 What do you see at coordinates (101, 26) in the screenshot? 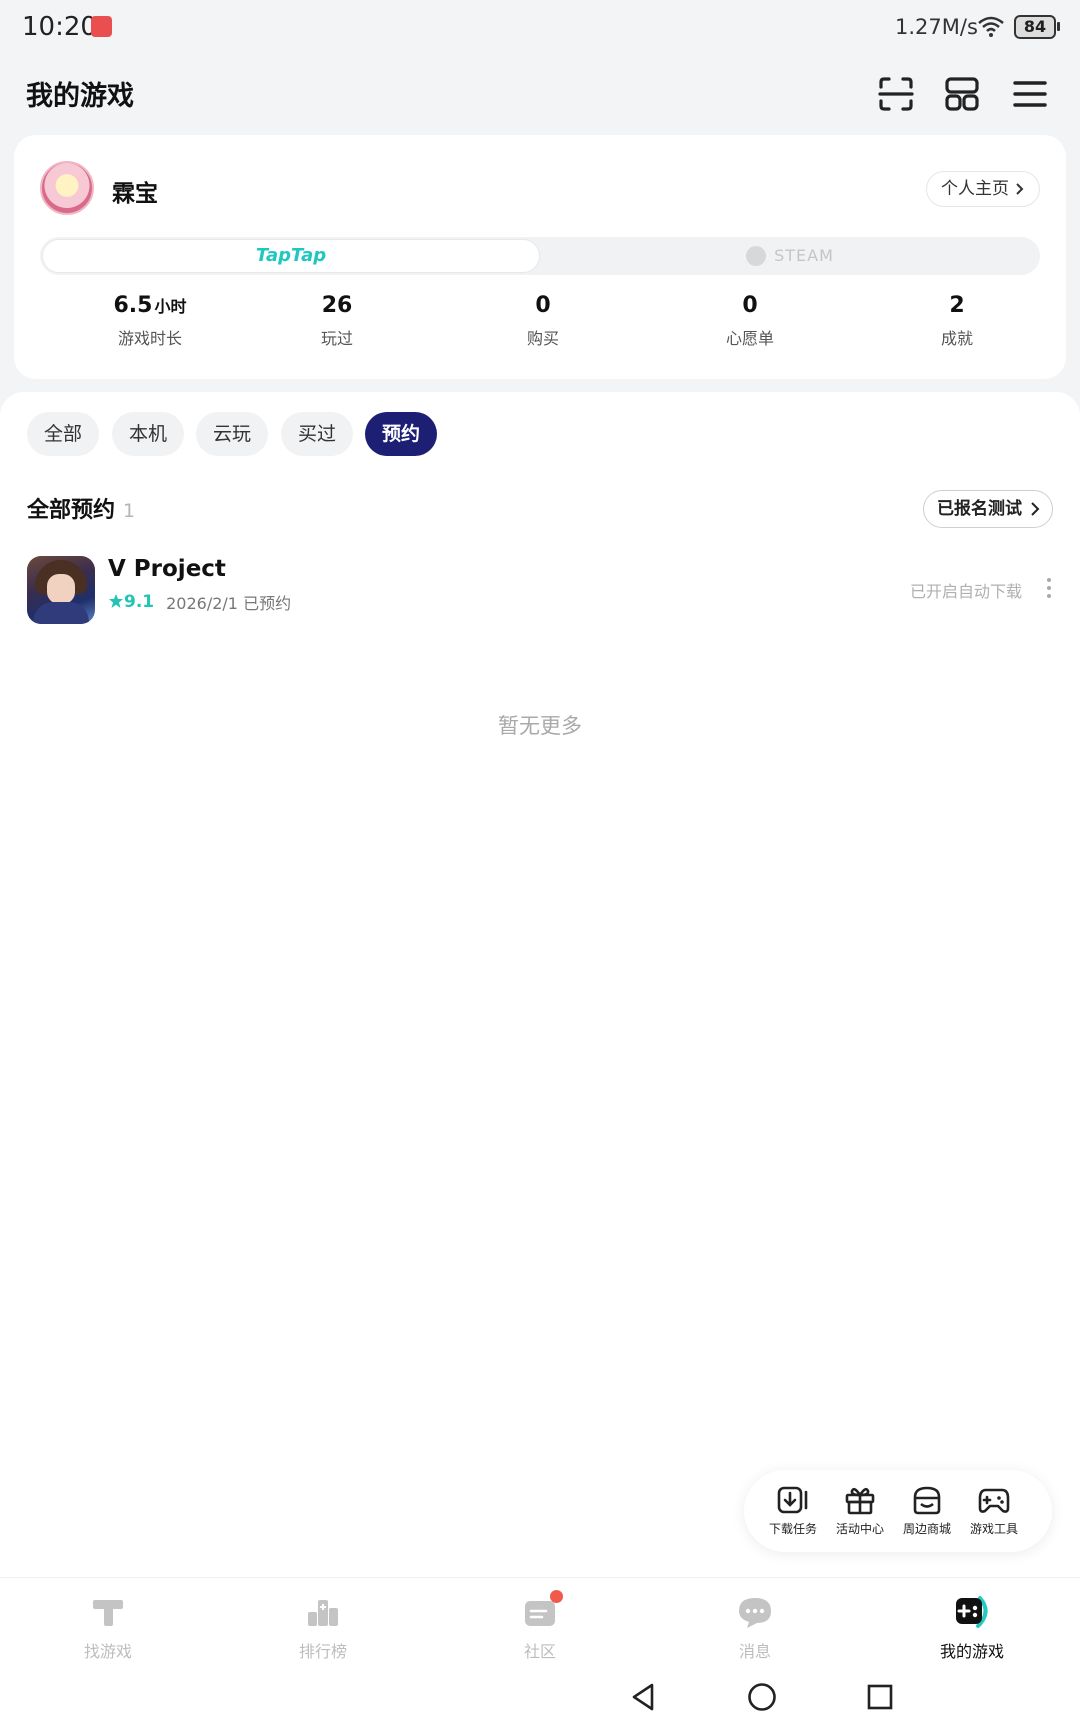
I see `notification-app-icon` at bounding box center [101, 26].